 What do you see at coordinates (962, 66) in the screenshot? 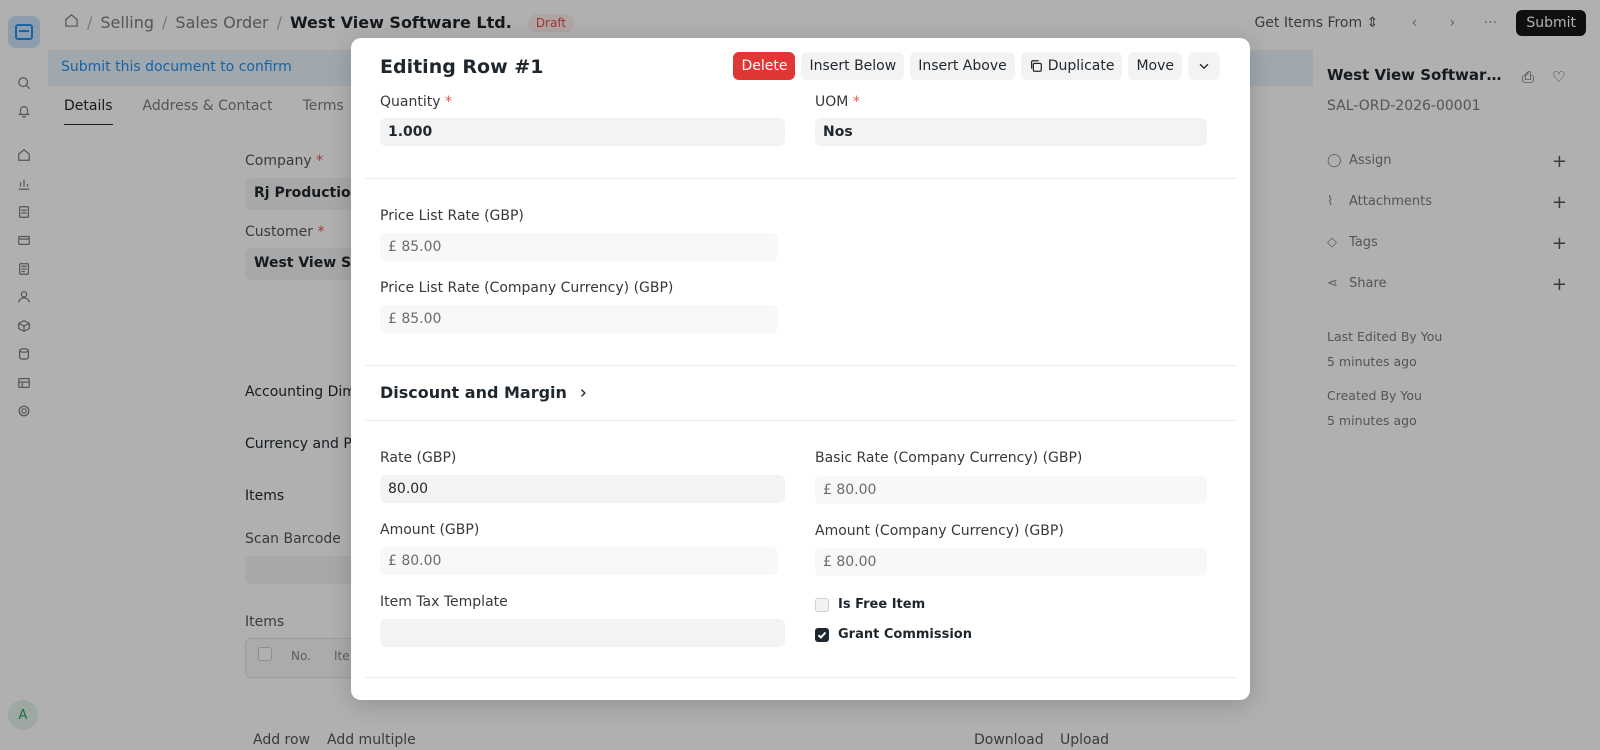
I see `insert-above-button: Insert Above` at bounding box center [962, 66].